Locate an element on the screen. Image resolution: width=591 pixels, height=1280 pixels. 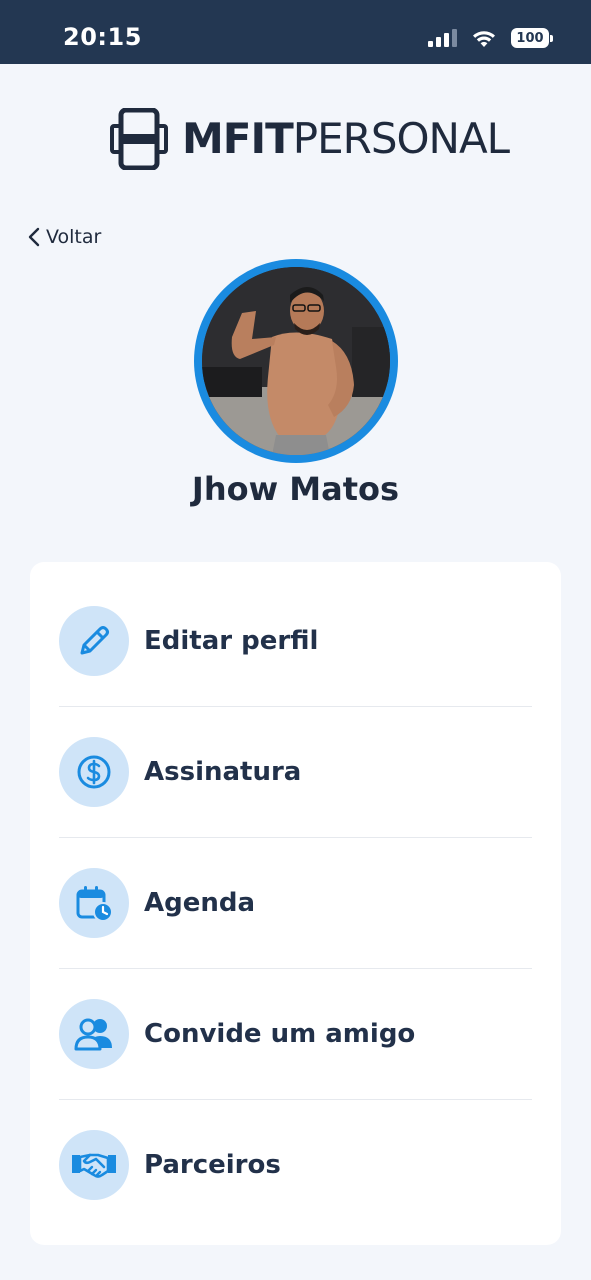
dumbbell-logo-icon is located at coordinates (139, 139).